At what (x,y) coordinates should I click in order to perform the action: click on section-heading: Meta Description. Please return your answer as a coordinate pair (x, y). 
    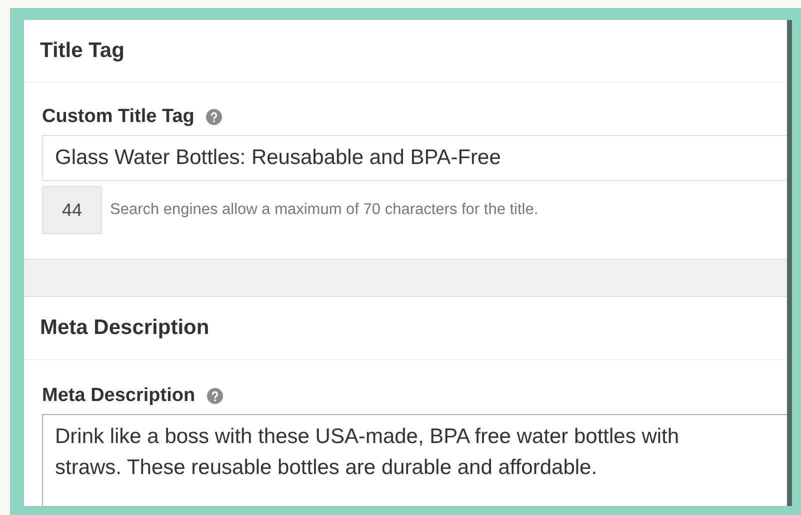
    Looking at the image, I should click on (125, 328).